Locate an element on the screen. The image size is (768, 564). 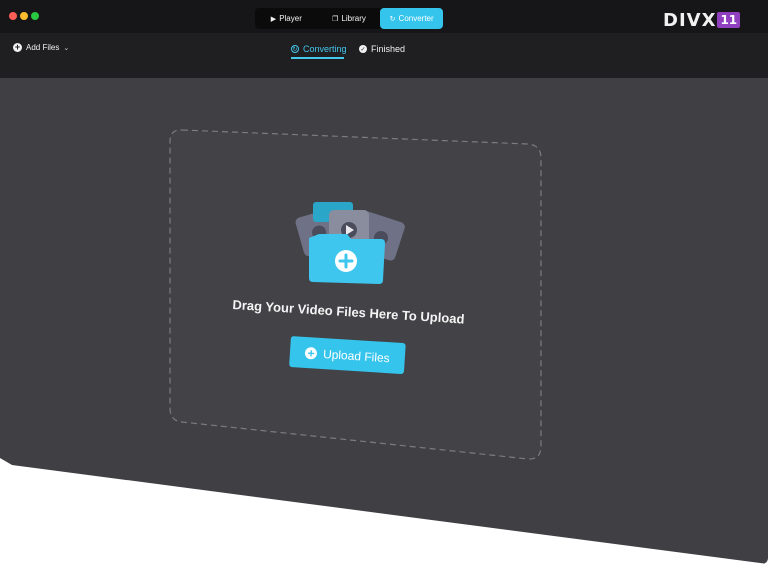
tab-converter-label: Converter is located at coordinates (416, 18).